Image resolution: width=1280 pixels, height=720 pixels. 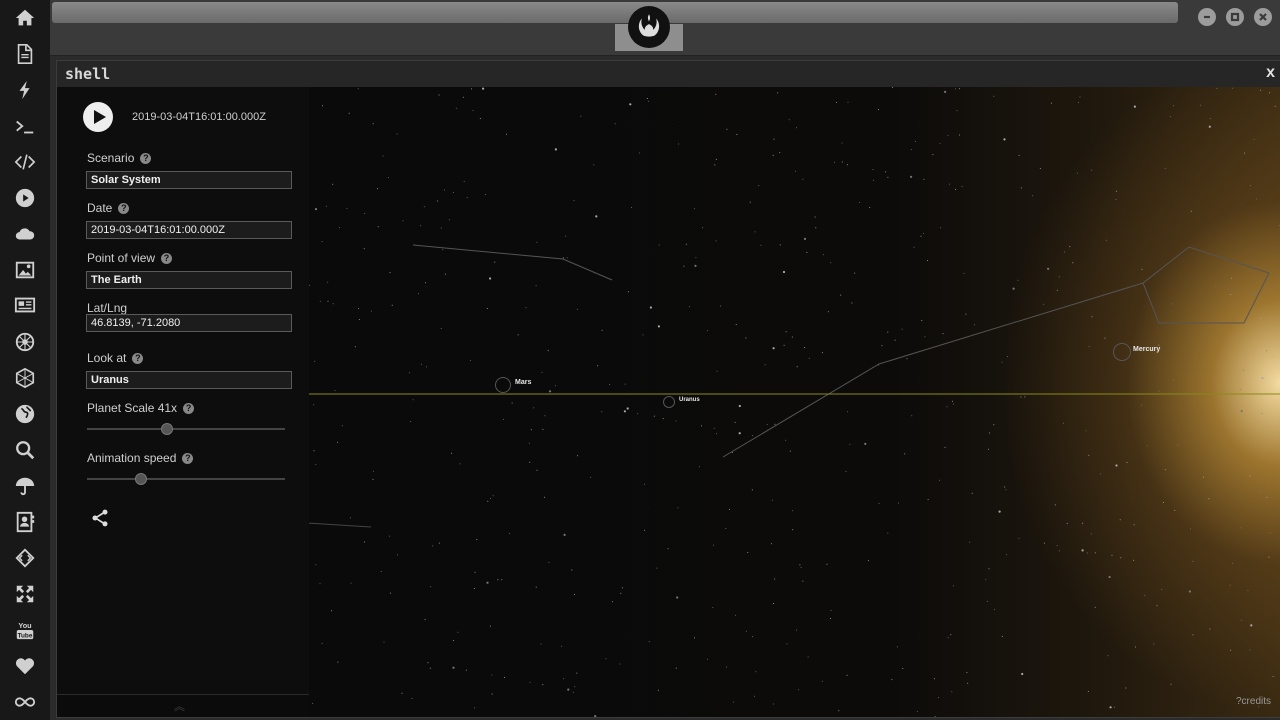 I want to click on chevron-up-icon: ︽, so click(x=179, y=706).